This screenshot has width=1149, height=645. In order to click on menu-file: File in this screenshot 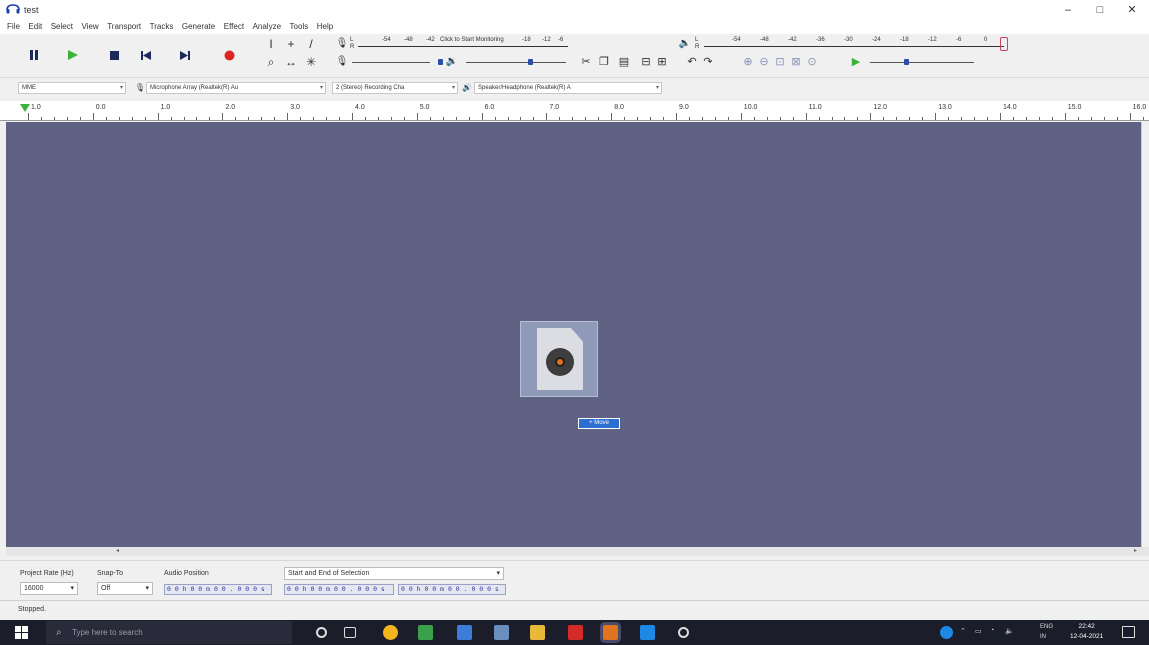, I will do `click(13, 26)`.